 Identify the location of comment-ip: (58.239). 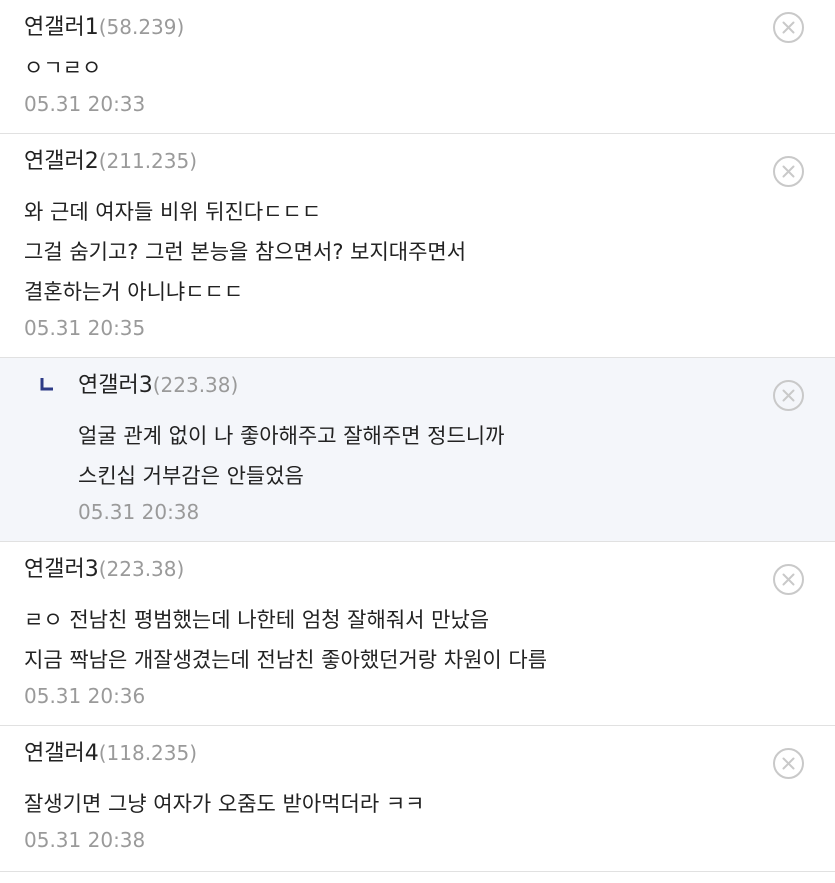
(141, 27).